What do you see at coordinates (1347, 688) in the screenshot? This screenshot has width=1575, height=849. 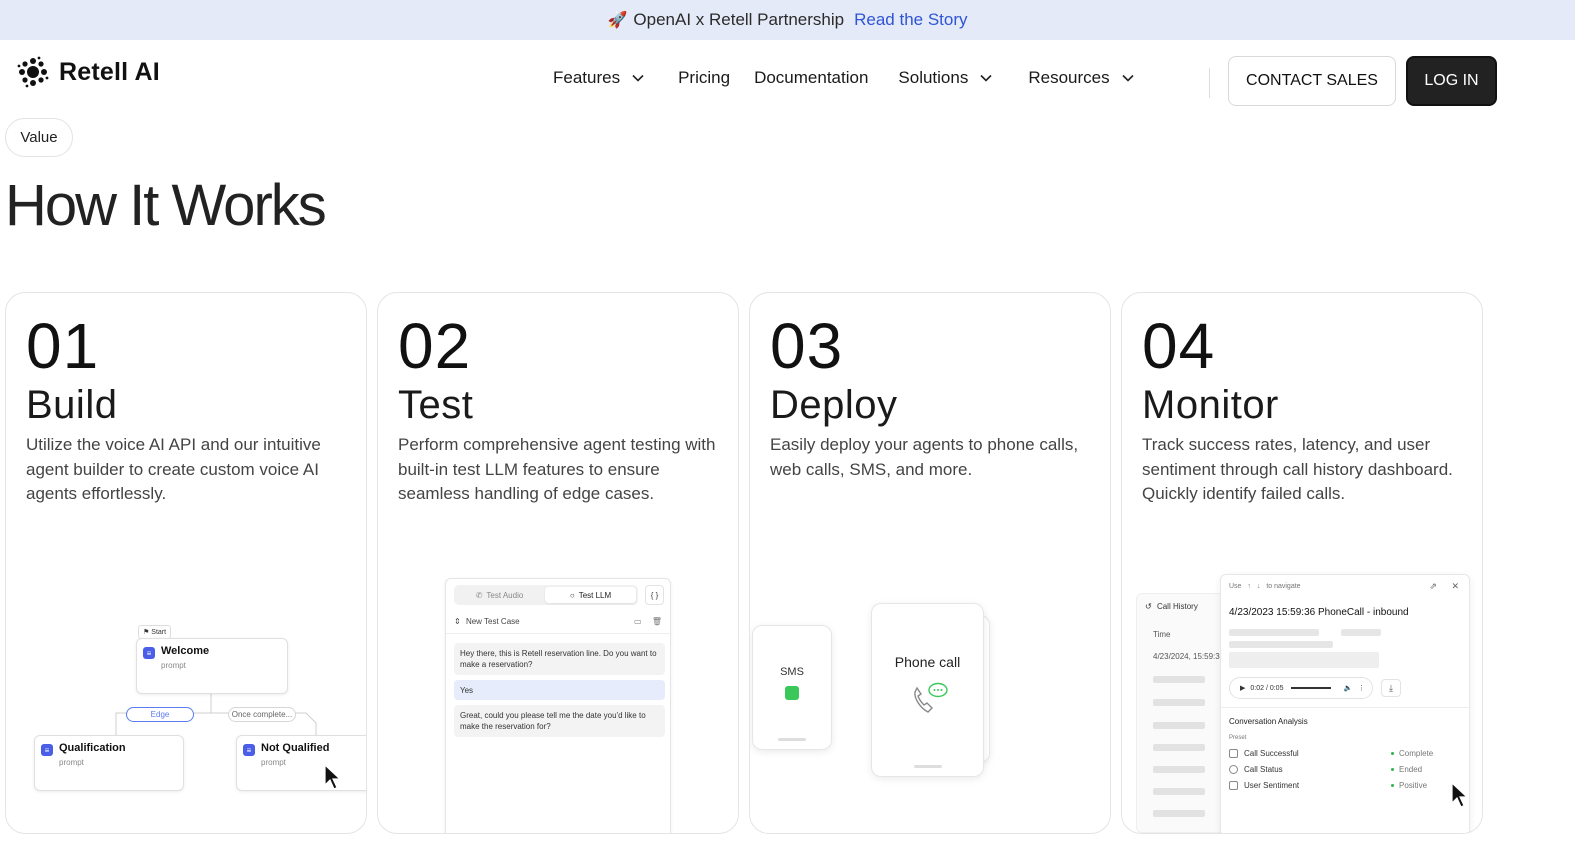 I see `volume-icon: 🔈` at bounding box center [1347, 688].